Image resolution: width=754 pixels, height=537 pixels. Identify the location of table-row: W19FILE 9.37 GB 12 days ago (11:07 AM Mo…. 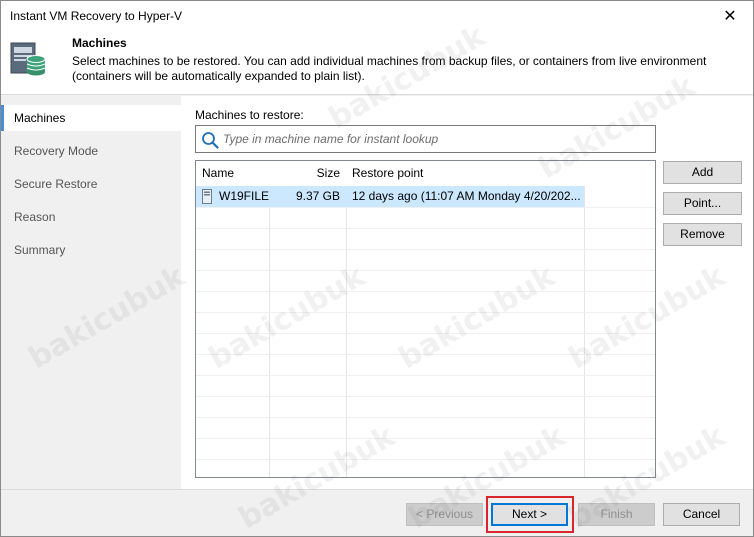
(390, 196).